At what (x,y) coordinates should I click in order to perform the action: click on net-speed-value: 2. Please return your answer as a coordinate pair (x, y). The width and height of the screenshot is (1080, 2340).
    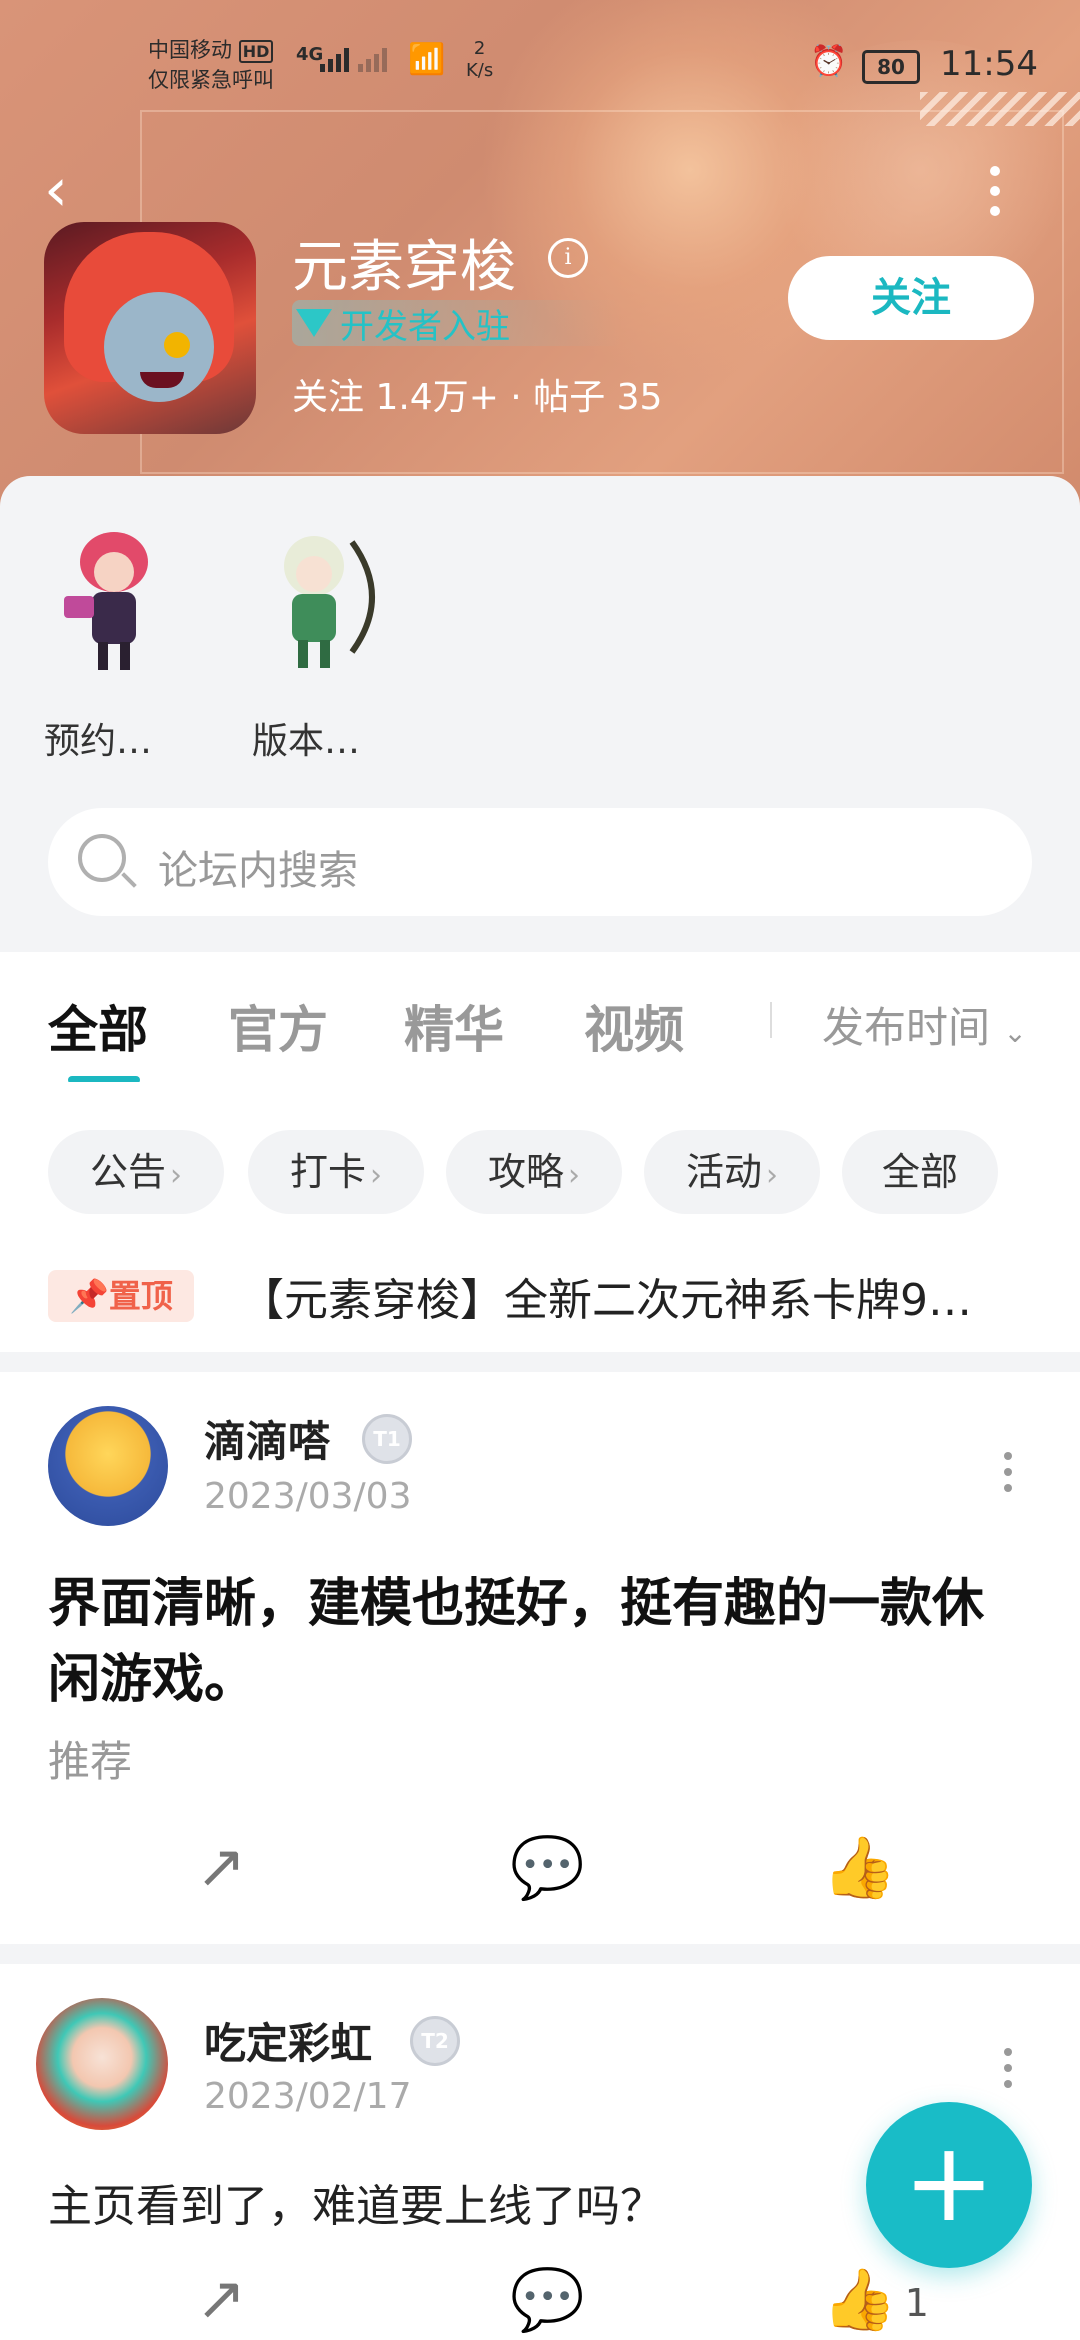
    Looking at the image, I should click on (479, 48).